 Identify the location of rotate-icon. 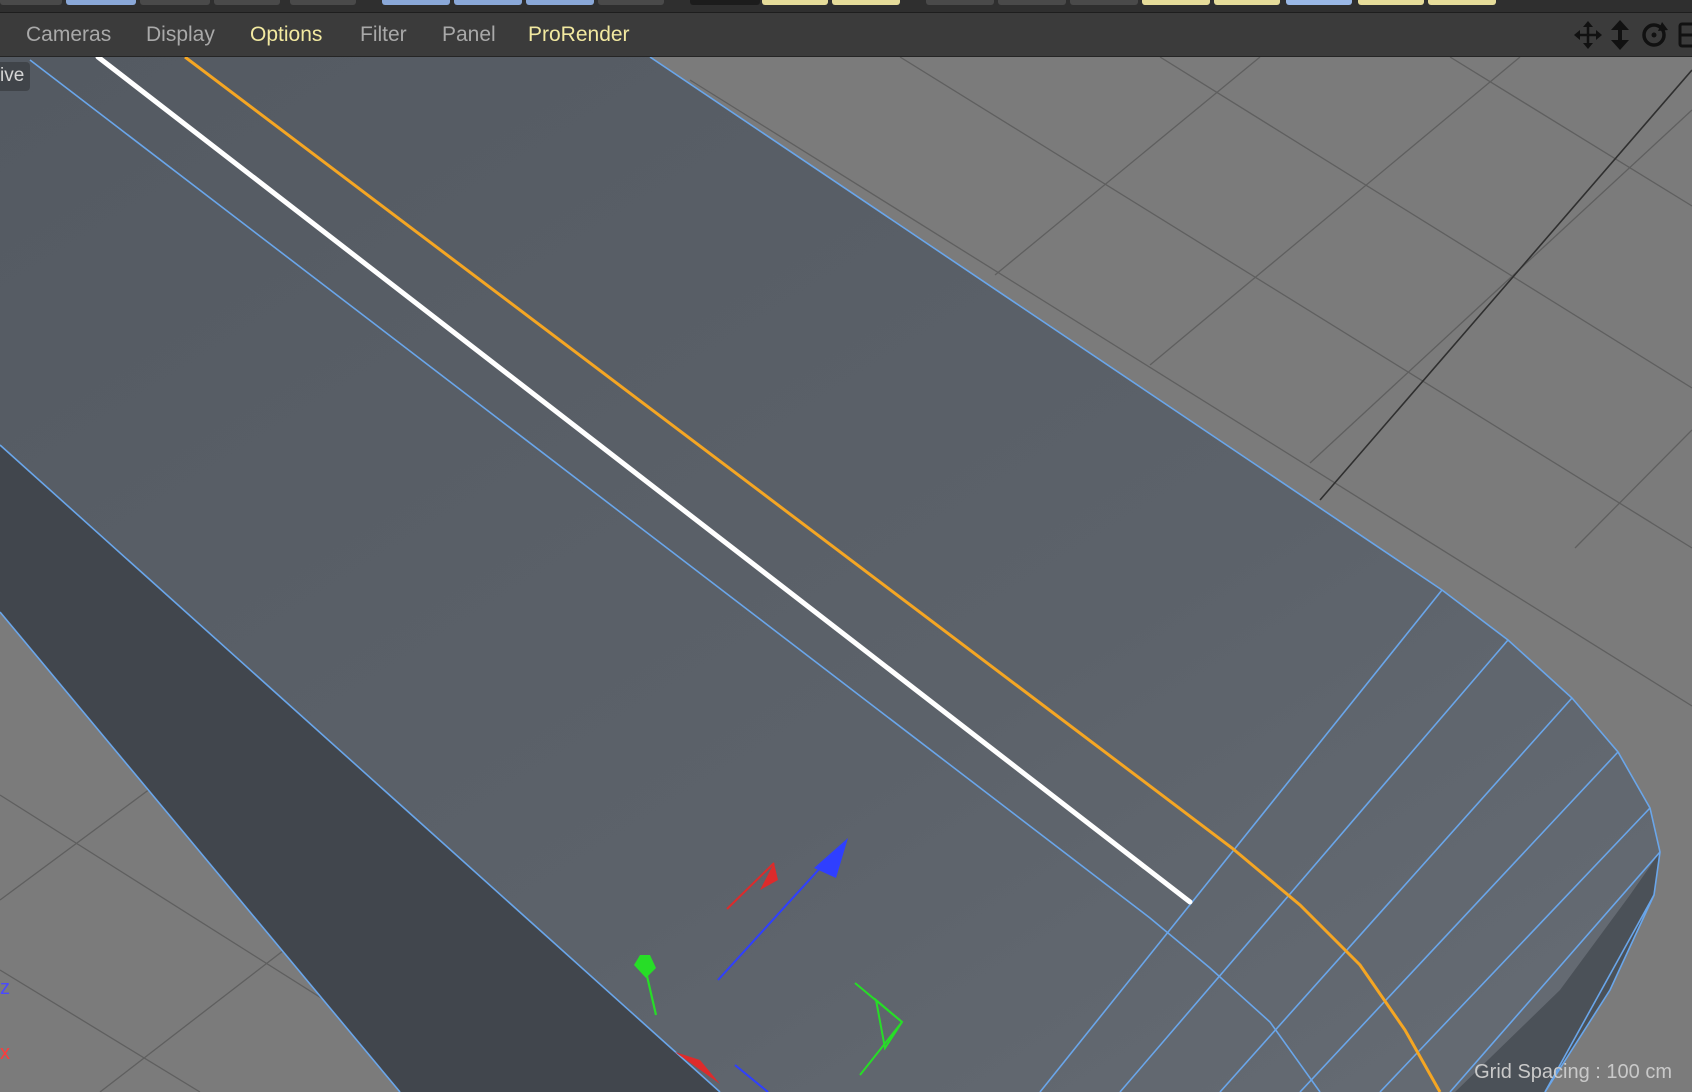
(1655, 34).